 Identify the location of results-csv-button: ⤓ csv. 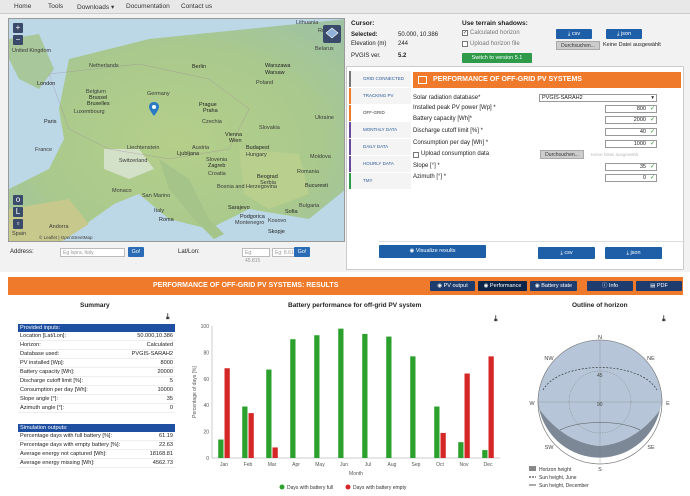
(566, 253).